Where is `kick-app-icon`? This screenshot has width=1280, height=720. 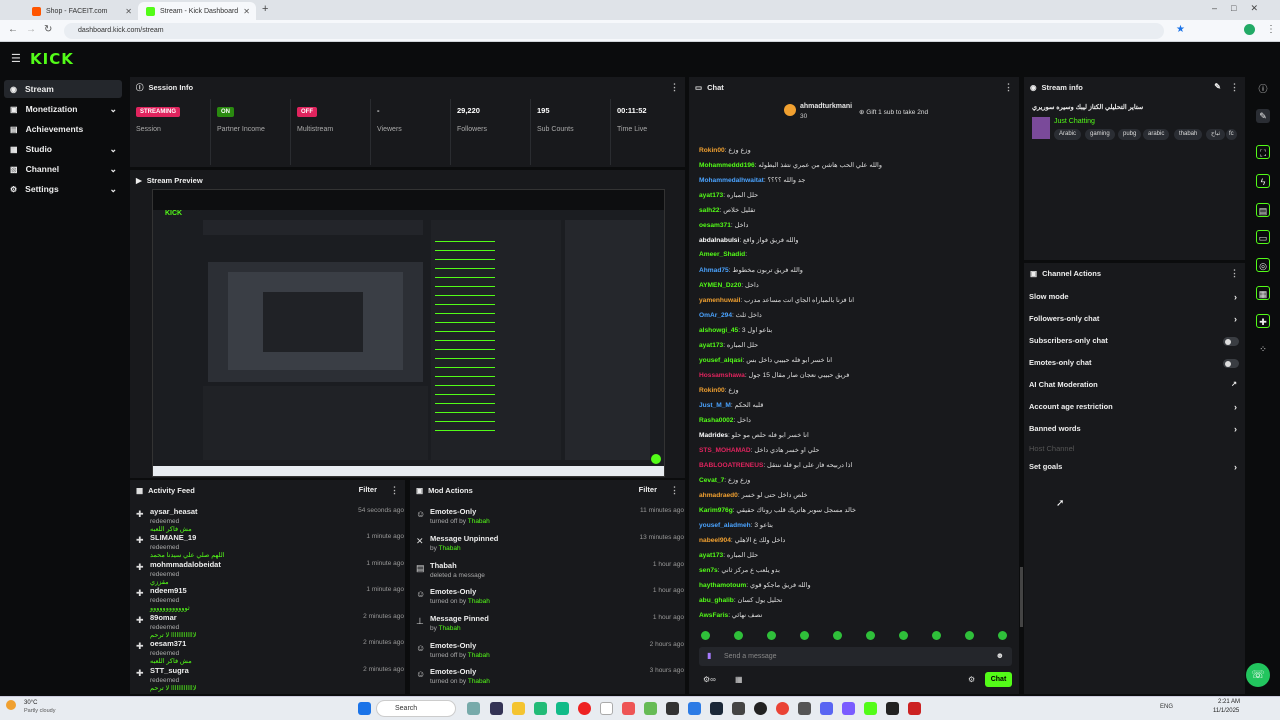
kick-app-icon is located at coordinates (870, 708).